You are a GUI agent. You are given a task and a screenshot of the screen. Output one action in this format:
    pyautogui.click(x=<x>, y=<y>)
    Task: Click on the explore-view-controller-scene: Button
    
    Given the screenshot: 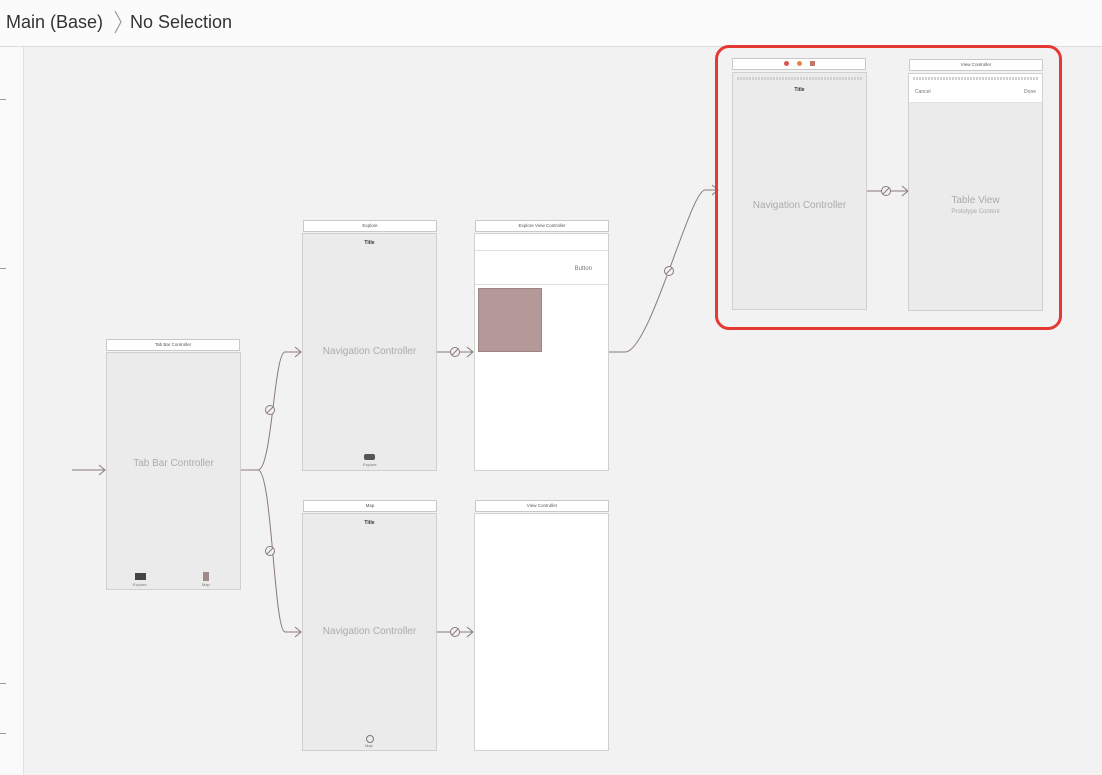 What is the action you would take?
    pyautogui.click(x=541, y=352)
    